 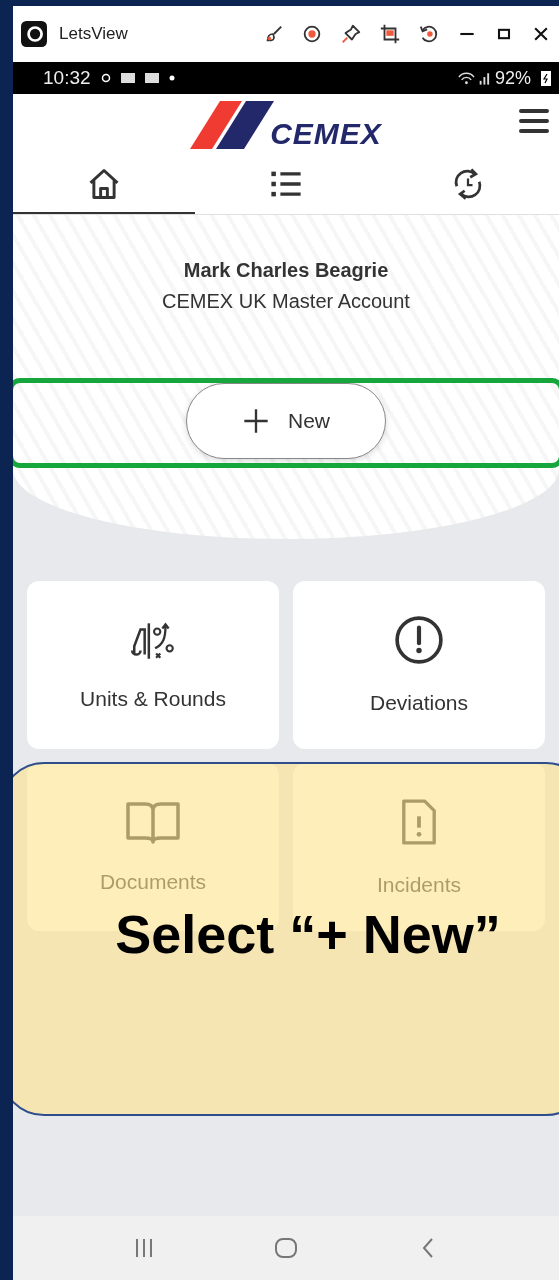 What do you see at coordinates (256, 421) in the screenshot?
I see `plus-icon` at bounding box center [256, 421].